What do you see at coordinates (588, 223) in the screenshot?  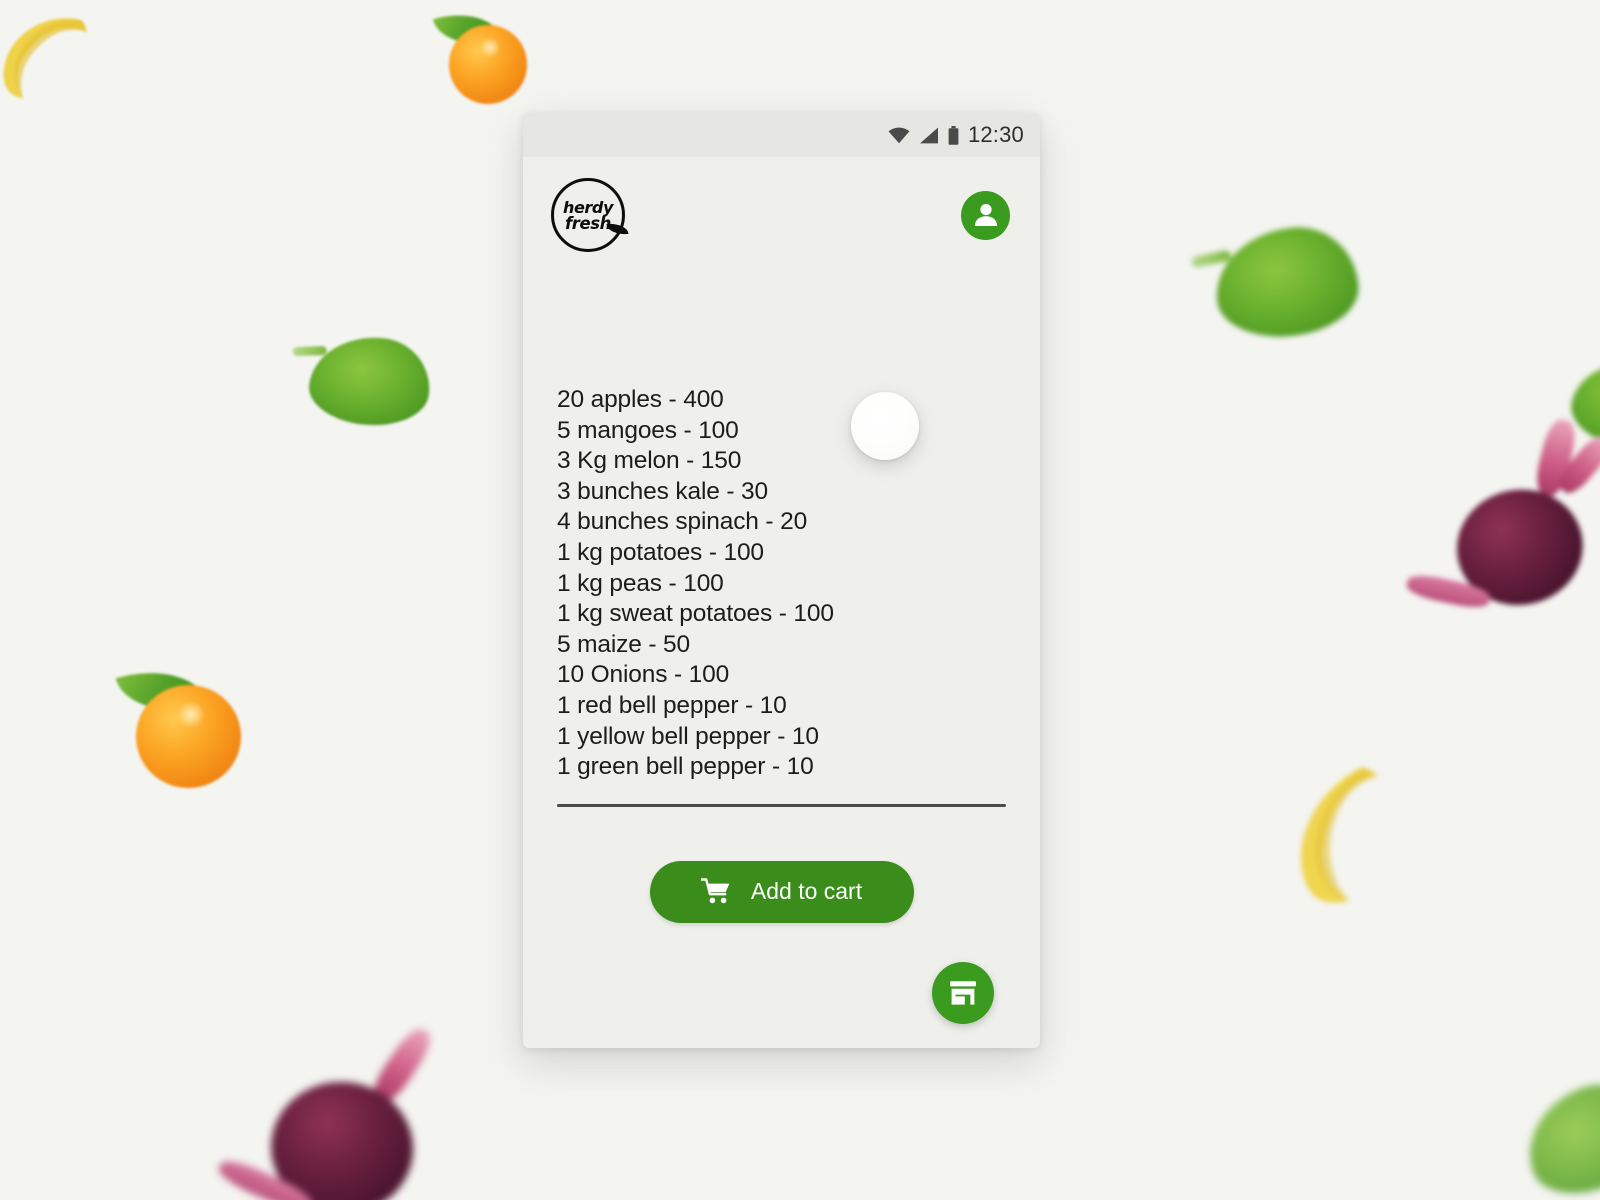 I see `logo-line-2: fresh` at bounding box center [588, 223].